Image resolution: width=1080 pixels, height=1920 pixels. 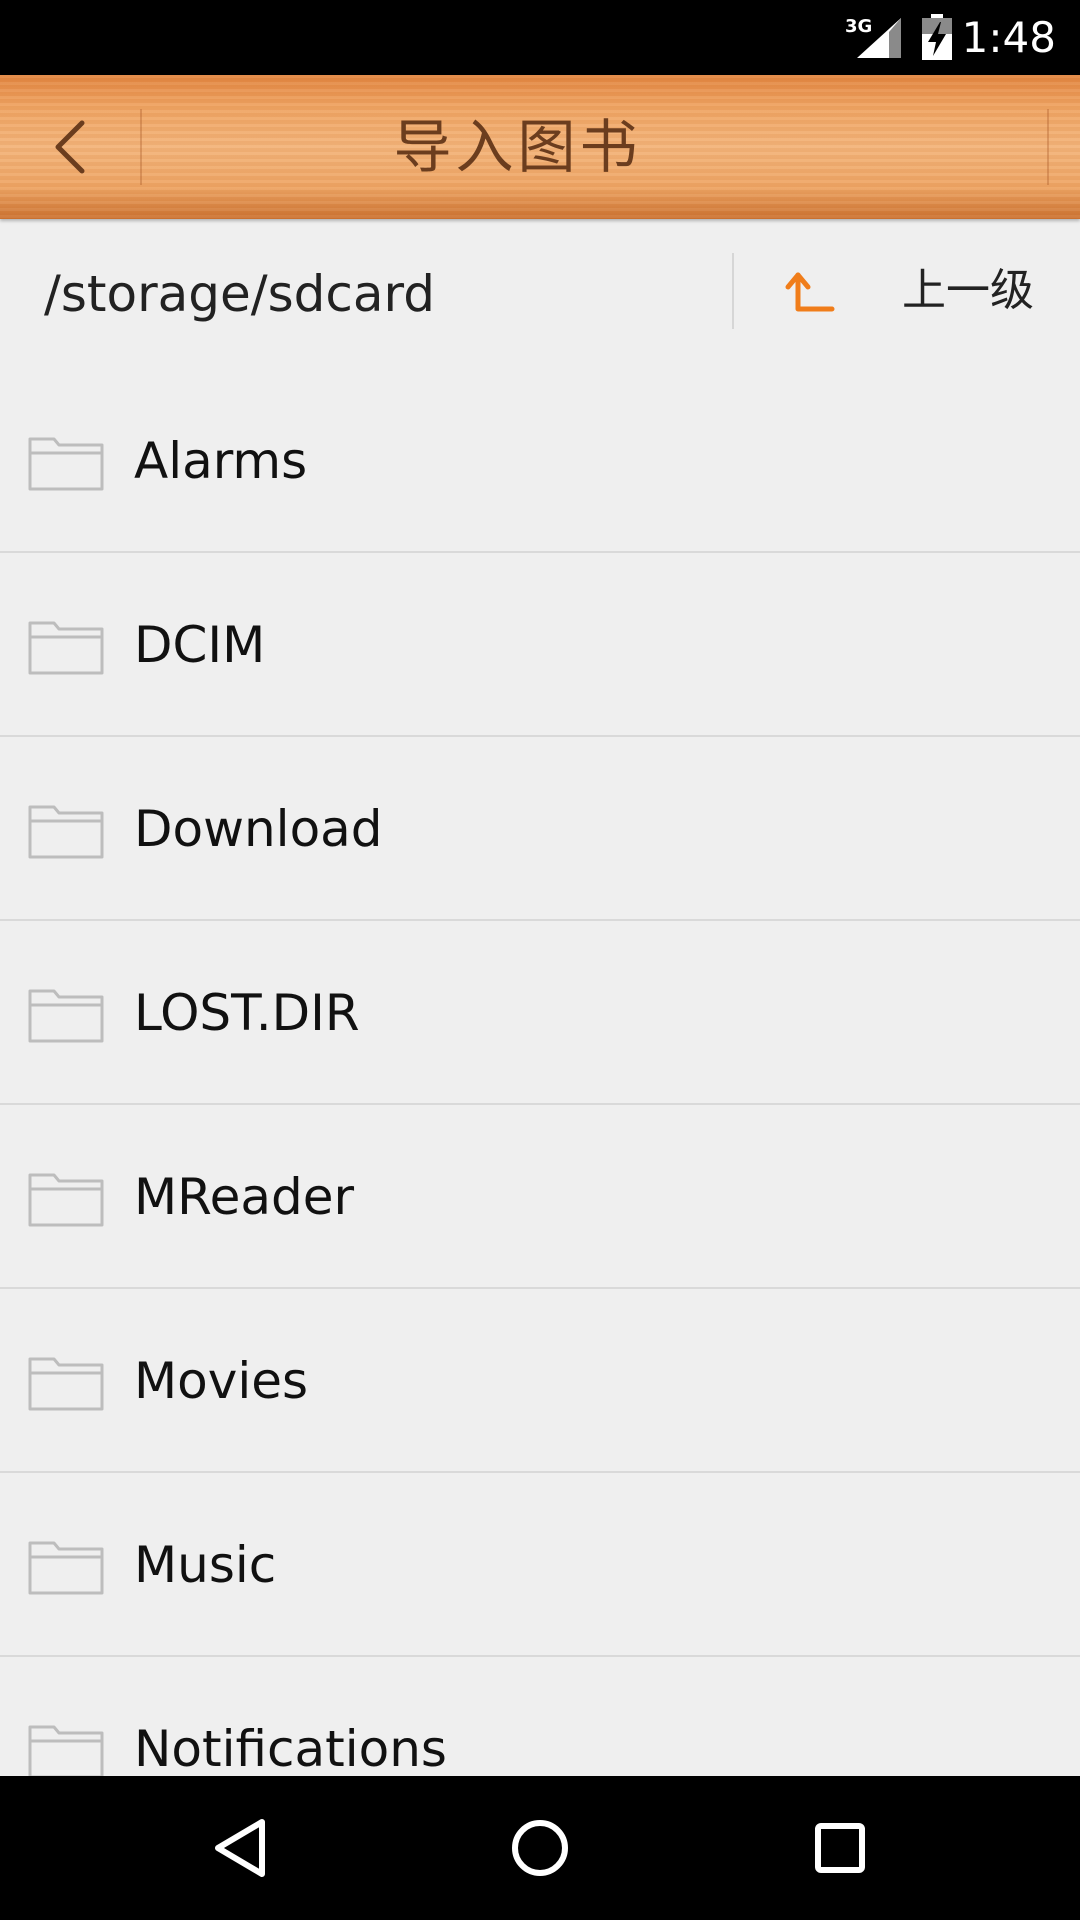 What do you see at coordinates (258, 829) in the screenshot?
I see `folder-name: Download` at bounding box center [258, 829].